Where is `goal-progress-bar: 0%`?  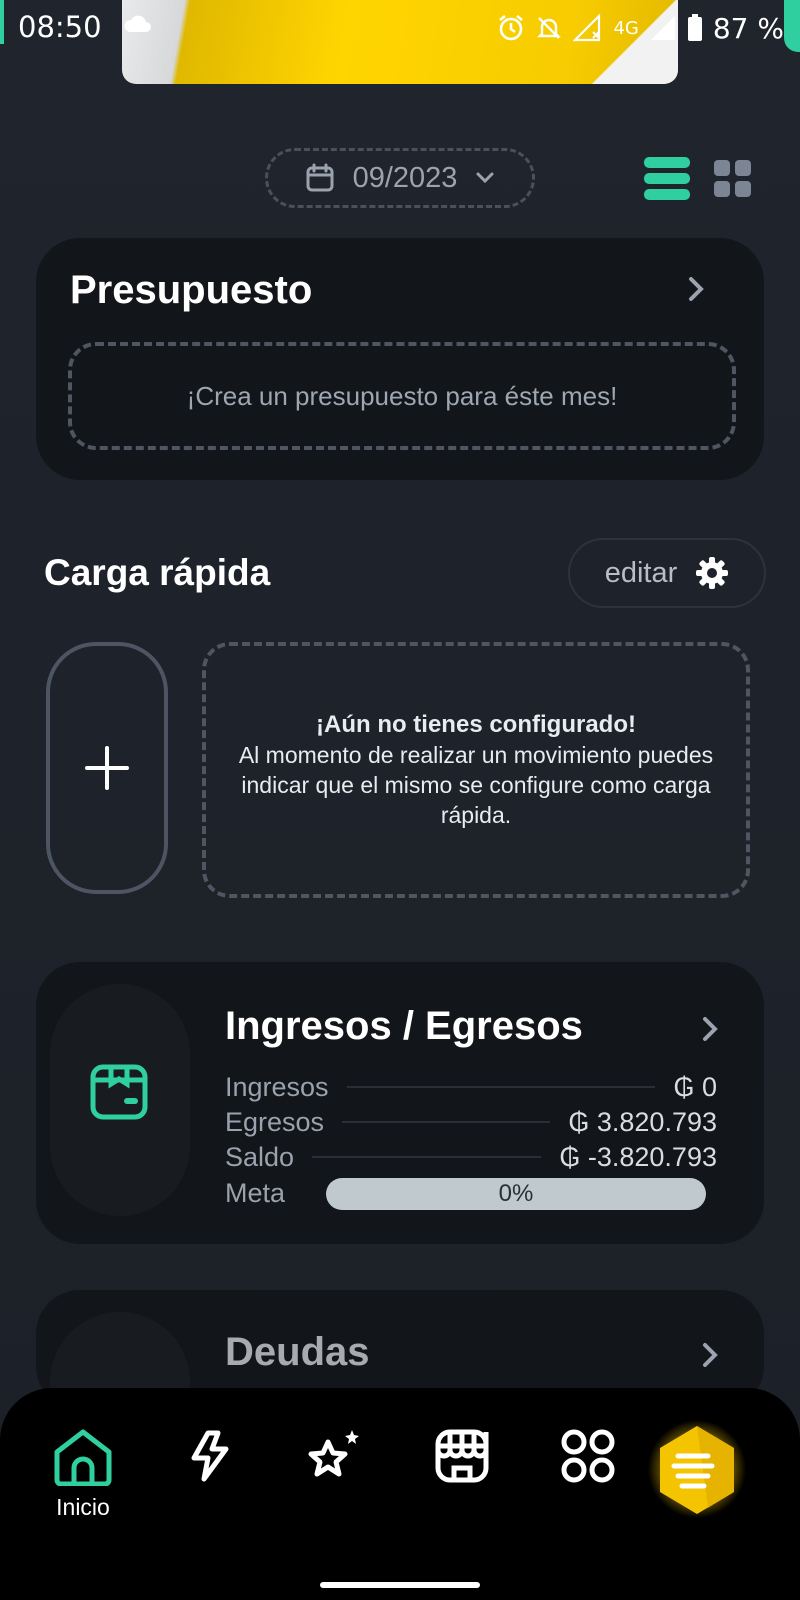 goal-progress-bar: 0% is located at coordinates (516, 1194).